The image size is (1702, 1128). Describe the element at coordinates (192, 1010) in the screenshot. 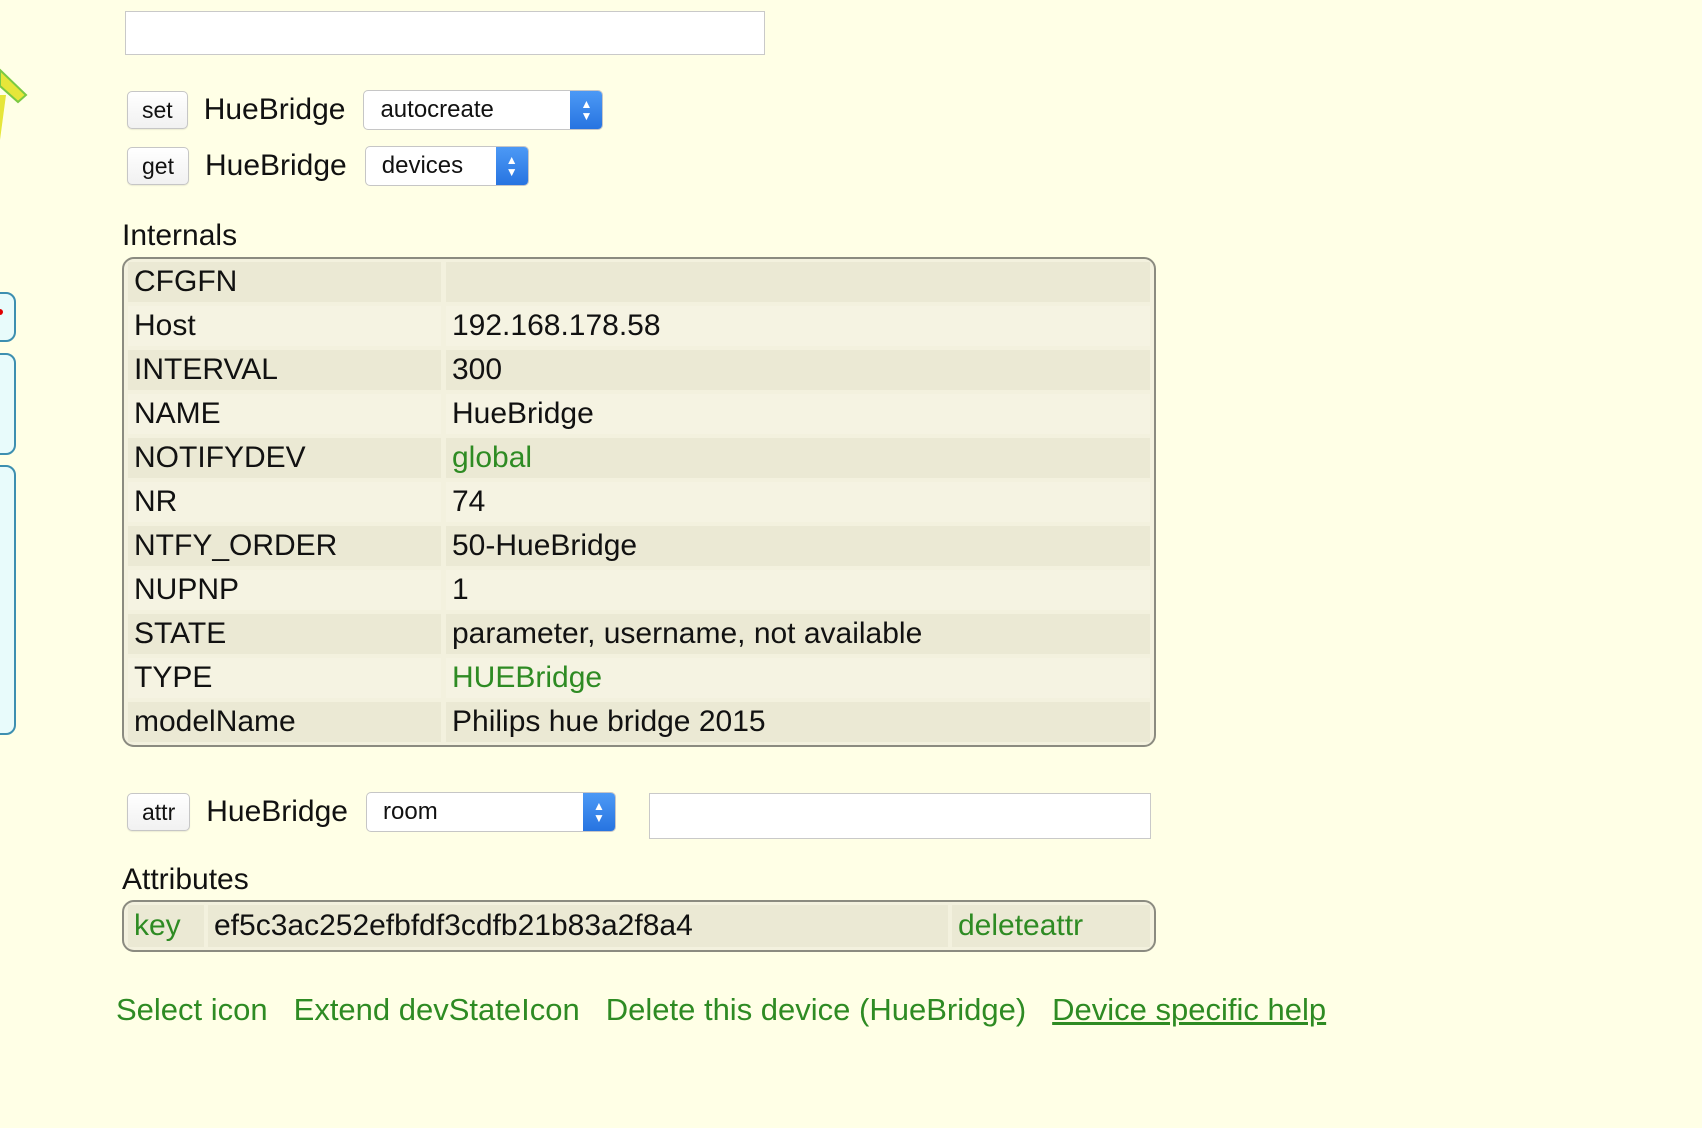

I see `select-icon-link: Select icon` at that location.